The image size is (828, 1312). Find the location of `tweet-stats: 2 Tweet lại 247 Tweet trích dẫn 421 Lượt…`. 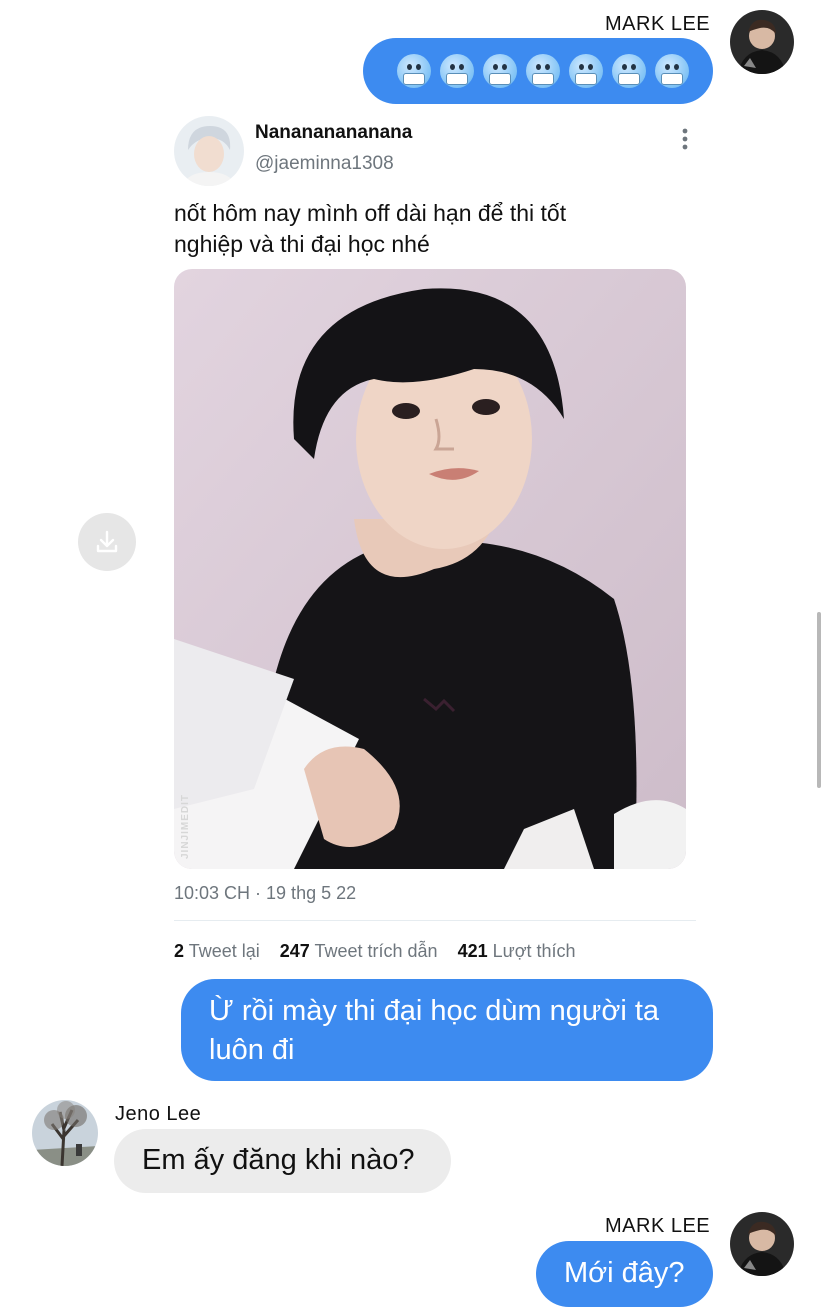

tweet-stats: 2 Tweet lại 247 Tweet trích dẫn 421 Lượt… is located at coordinates (375, 951).